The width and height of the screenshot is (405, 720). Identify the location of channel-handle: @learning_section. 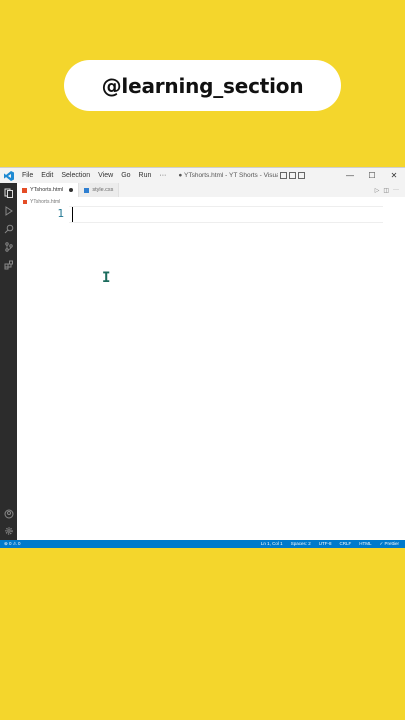
(202, 85).